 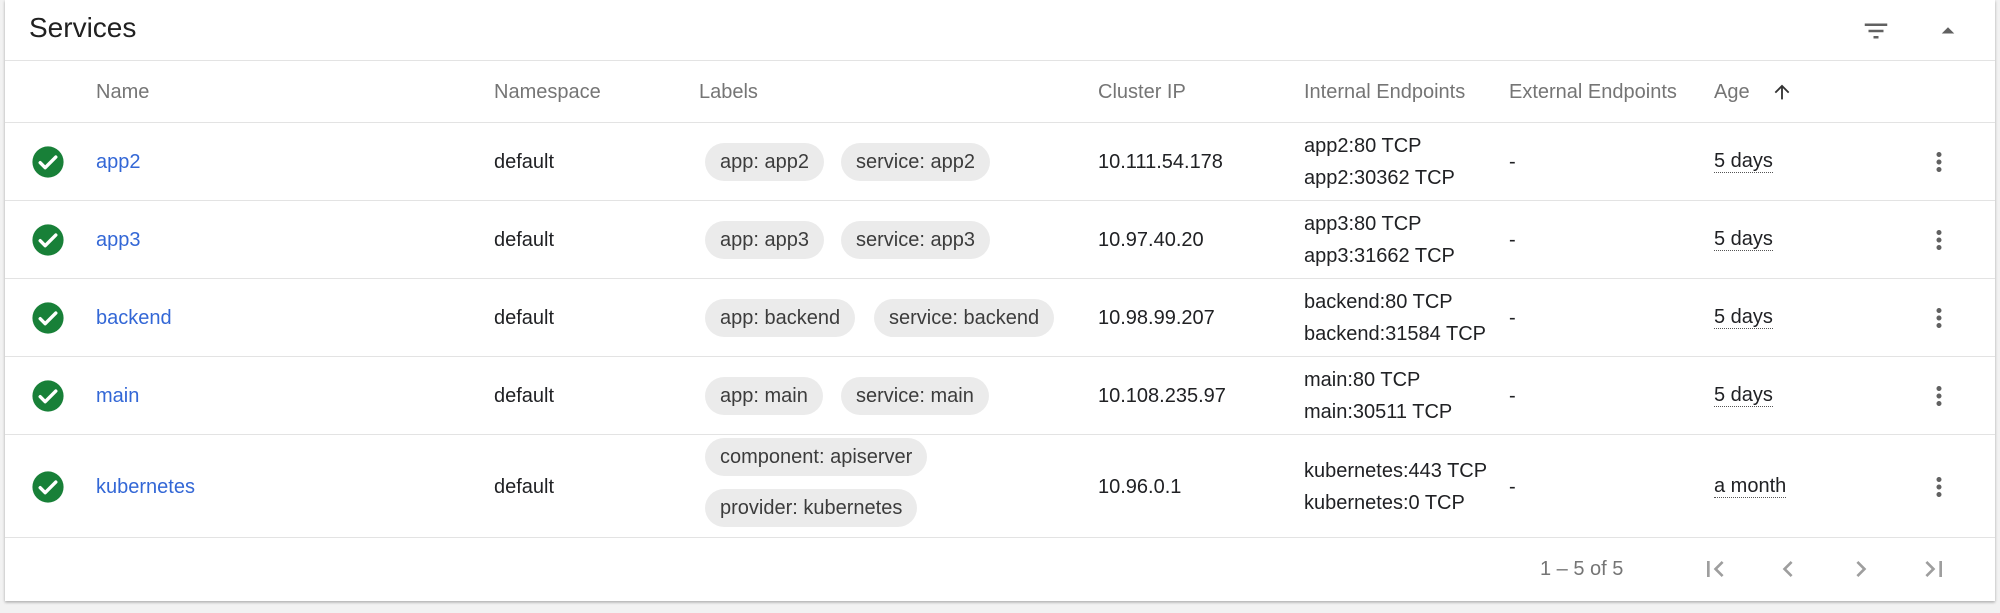 I want to click on last-page-icon, so click(x=1933, y=569).